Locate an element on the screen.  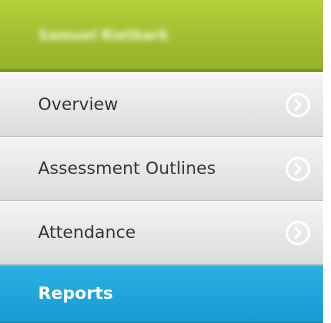
page-margin is located at coordinates (327, 161).